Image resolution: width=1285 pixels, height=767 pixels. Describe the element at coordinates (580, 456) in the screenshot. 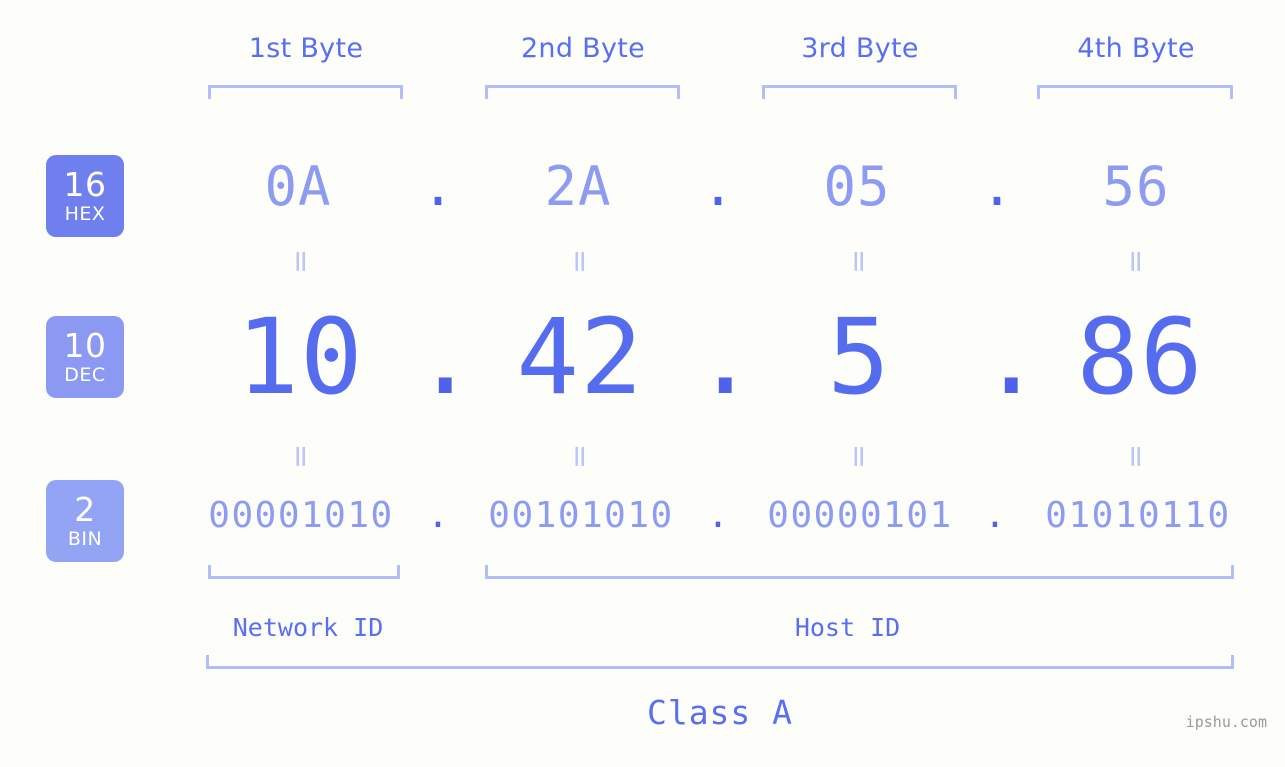

I see `equals-mark-dec-bin-2: =` at that location.